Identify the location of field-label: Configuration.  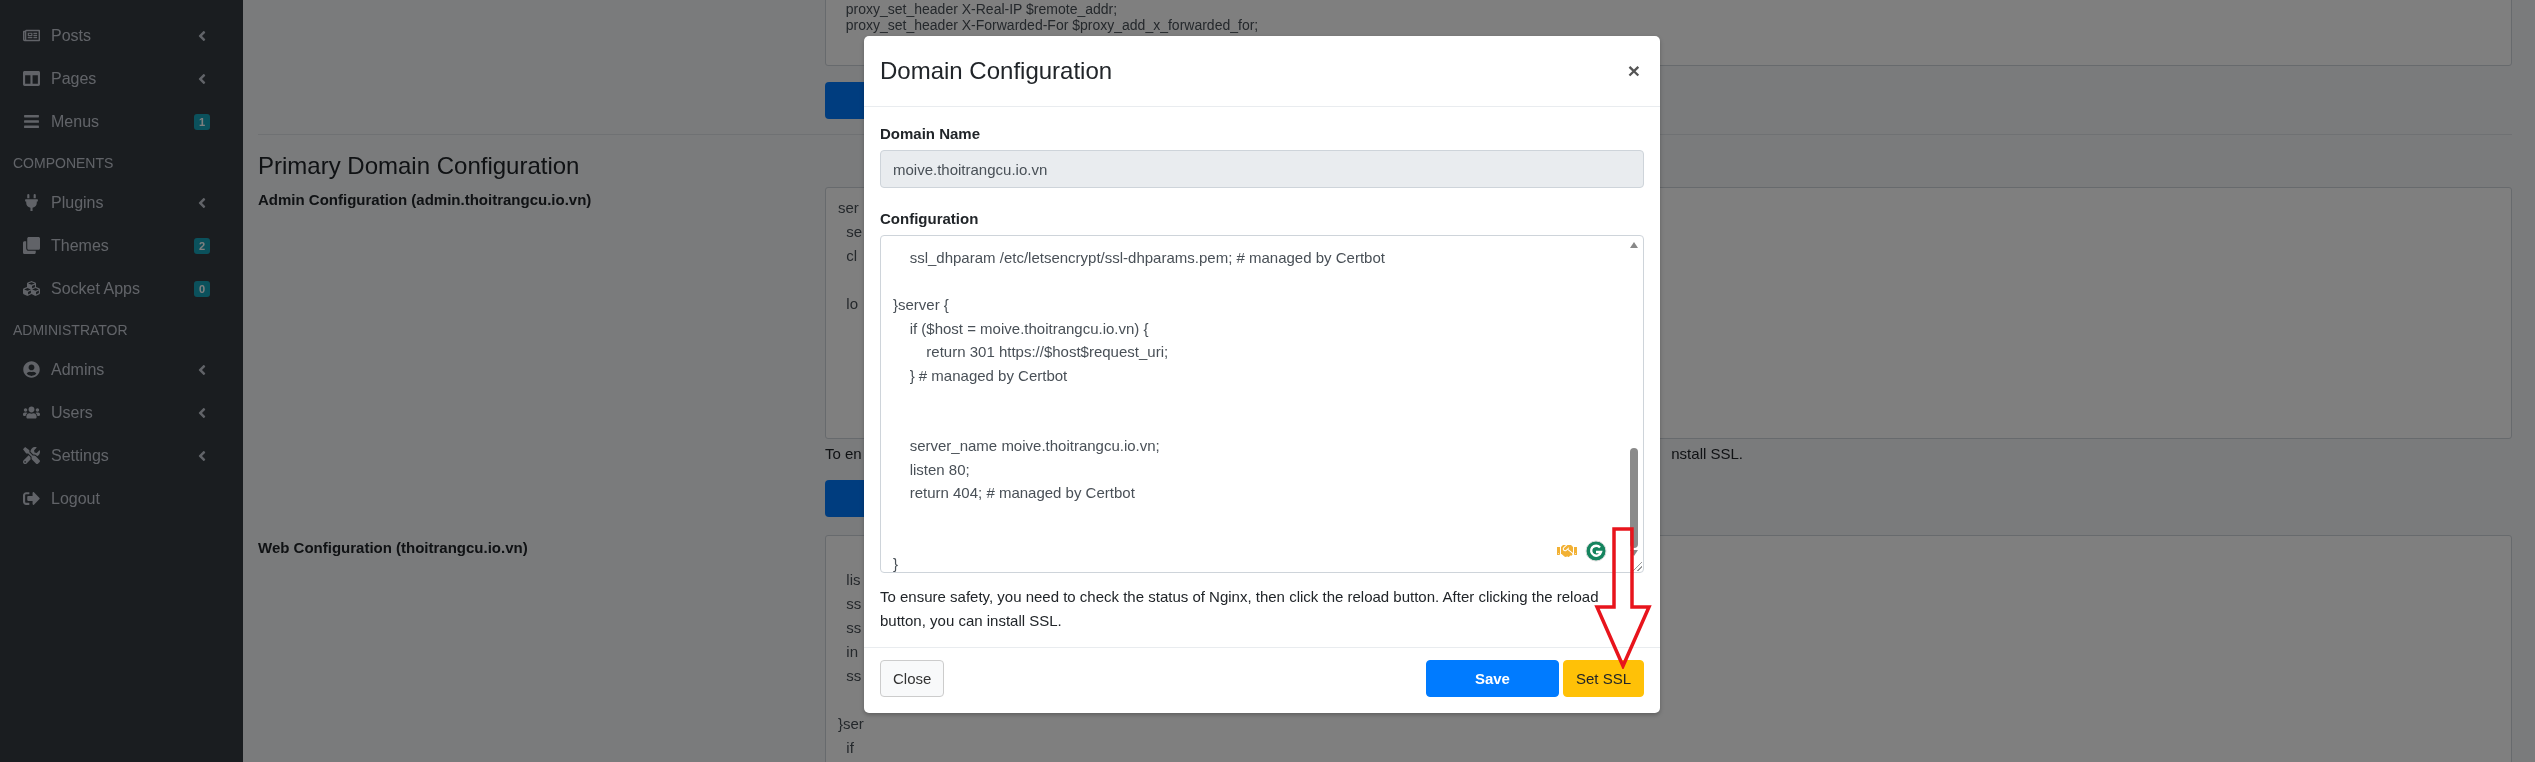
(930, 218).